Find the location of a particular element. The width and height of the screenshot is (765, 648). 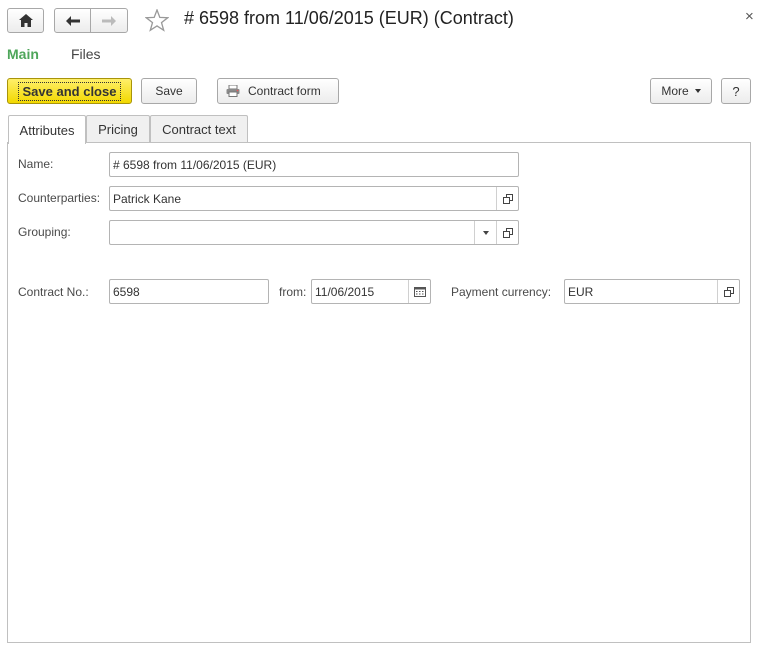

forward-button is located at coordinates (109, 20).